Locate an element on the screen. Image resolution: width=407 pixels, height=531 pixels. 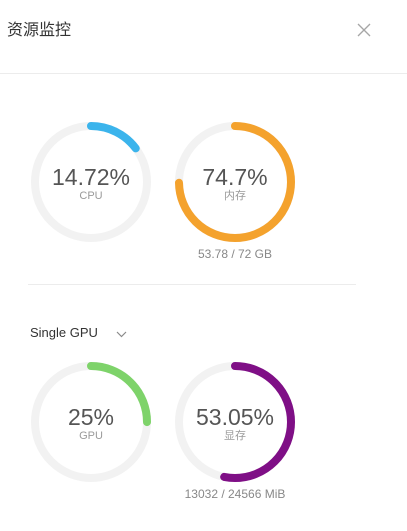
chevron-down-icon is located at coordinates (121, 334).